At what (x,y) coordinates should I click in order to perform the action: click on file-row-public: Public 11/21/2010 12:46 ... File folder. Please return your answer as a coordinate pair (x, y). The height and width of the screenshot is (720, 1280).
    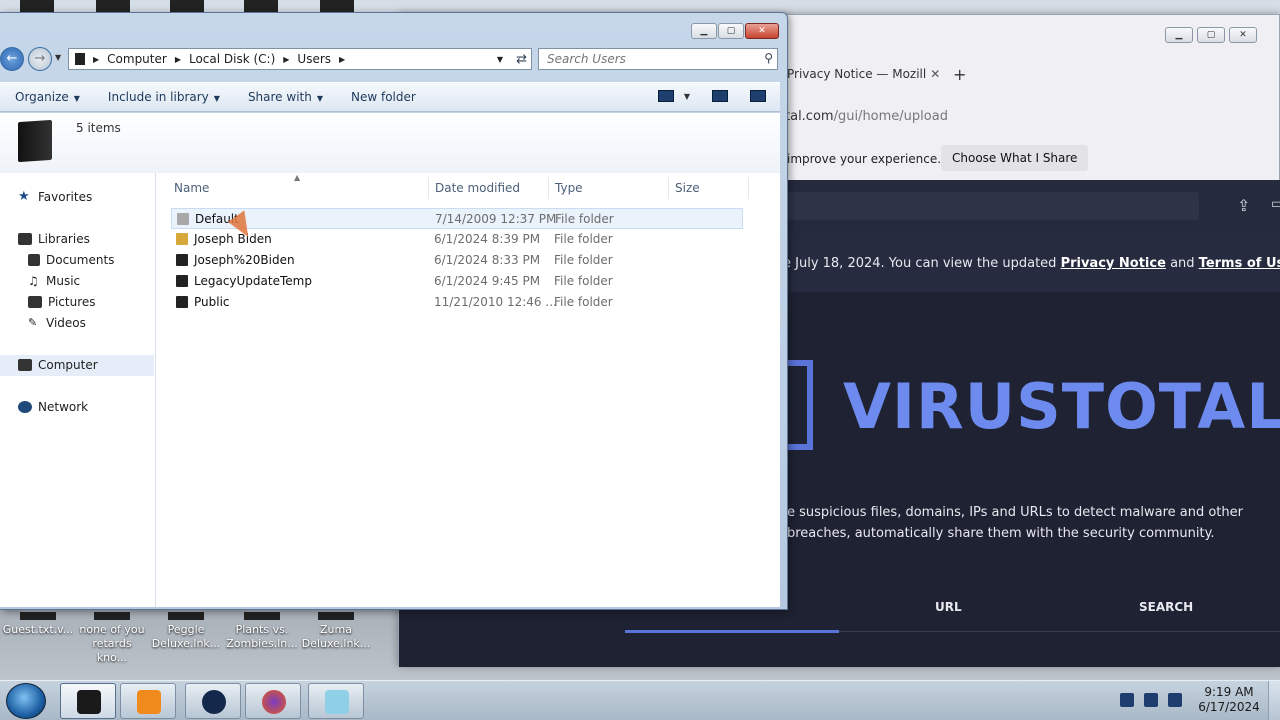
    Looking at the image, I should click on (457, 302).